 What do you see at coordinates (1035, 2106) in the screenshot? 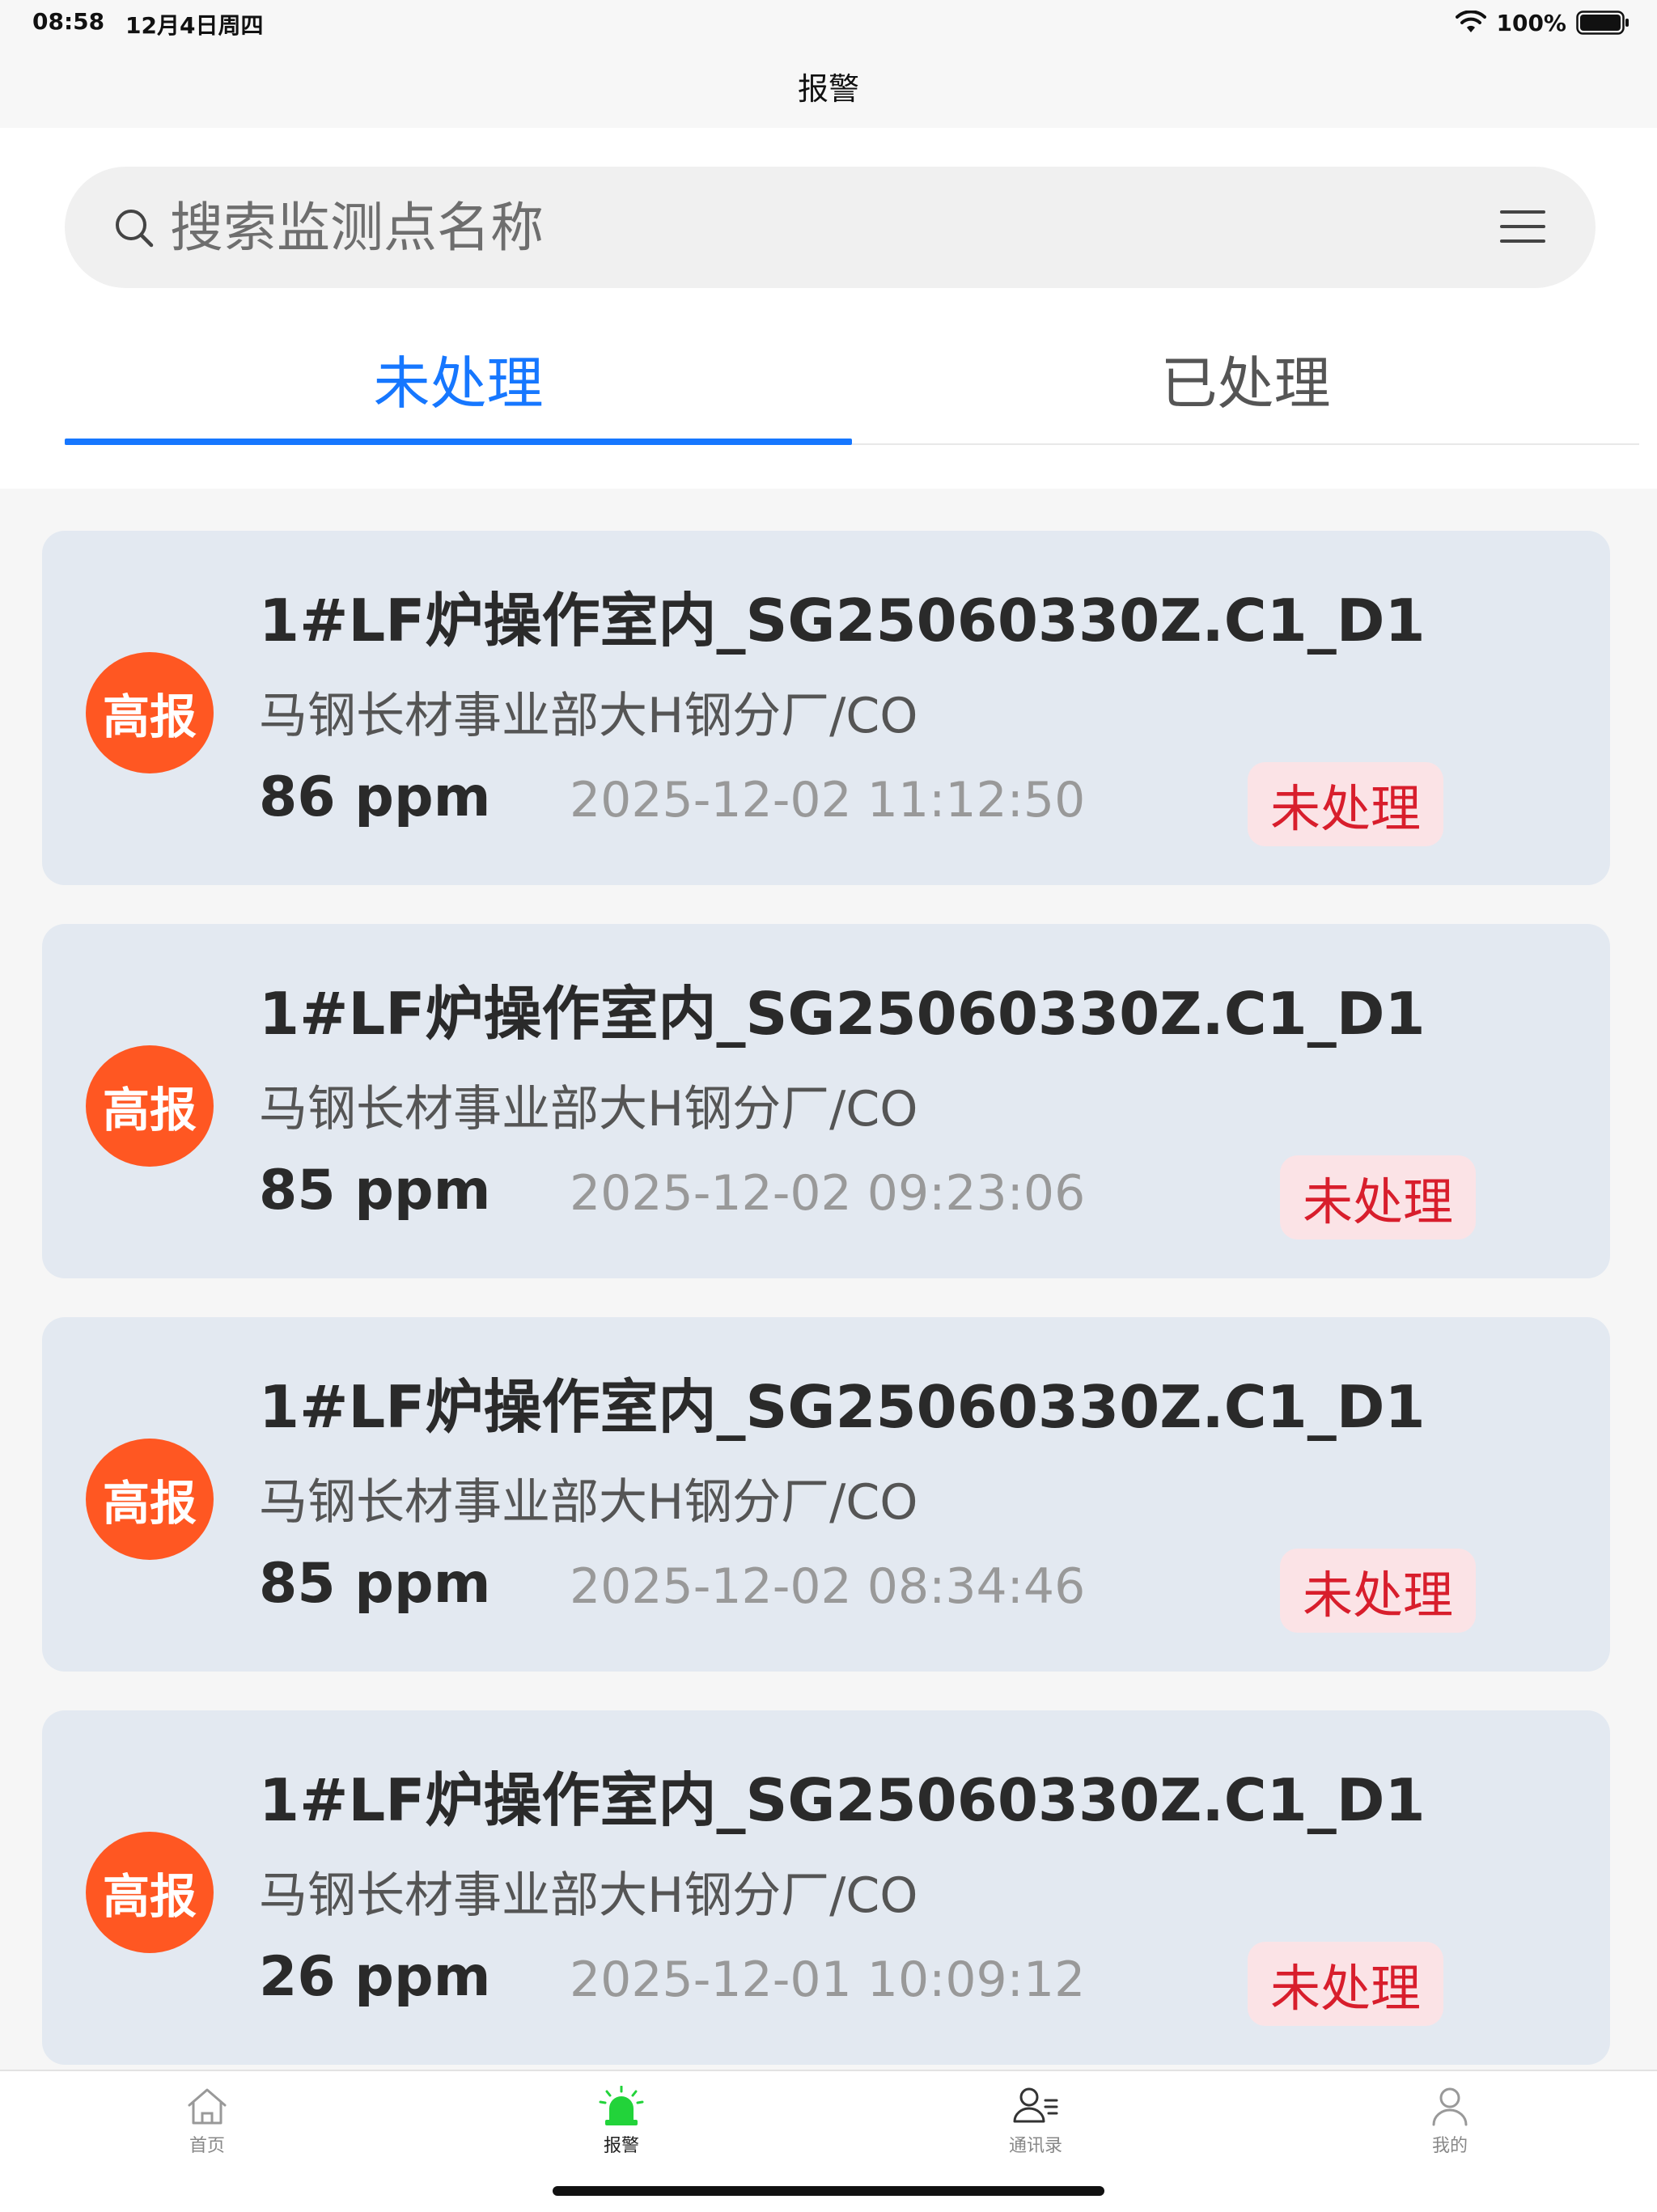
I see `contacts-icon` at bounding box center [1035, 2106].